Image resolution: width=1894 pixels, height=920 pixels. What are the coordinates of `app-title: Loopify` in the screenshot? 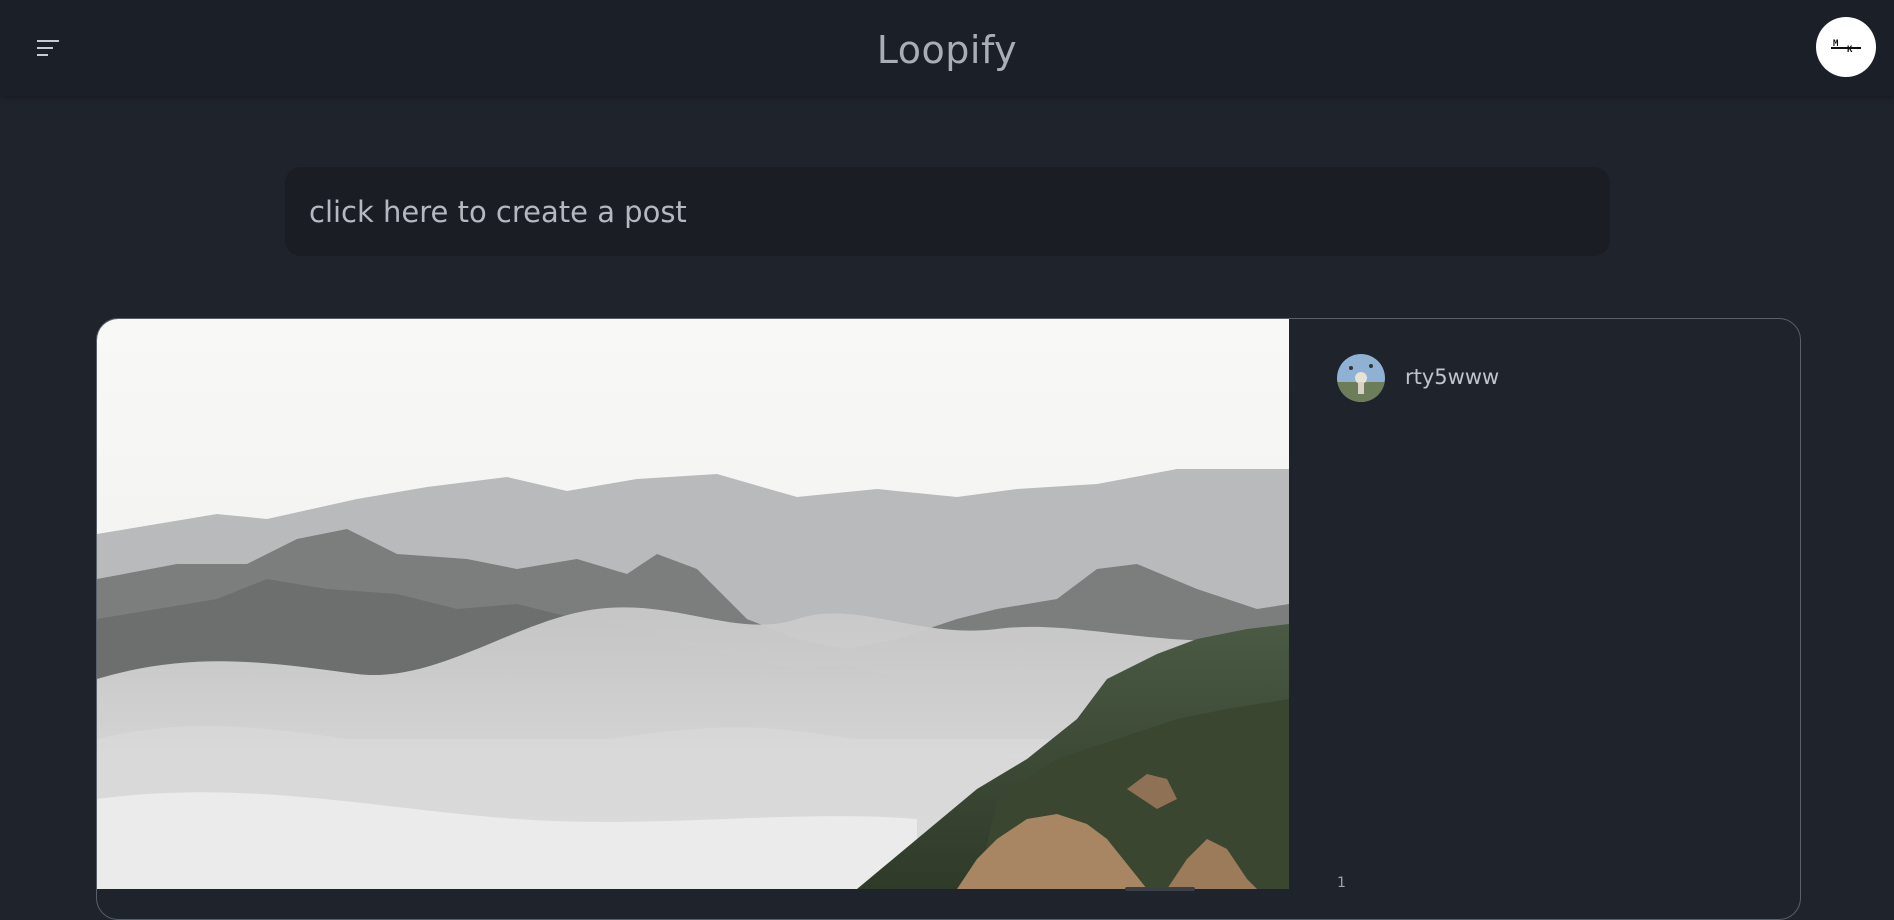 It's located at (947, 50).